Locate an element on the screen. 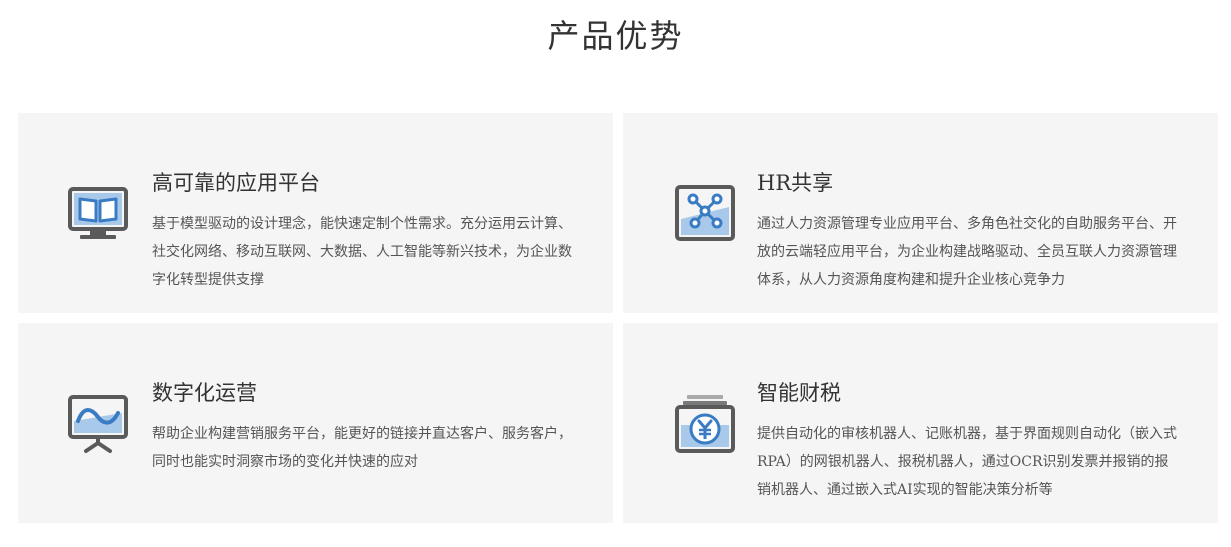 The width and height of the screenshot is (1231, 547). card-title: 高可靠的应用平台 is located at coordinates (236, 183).